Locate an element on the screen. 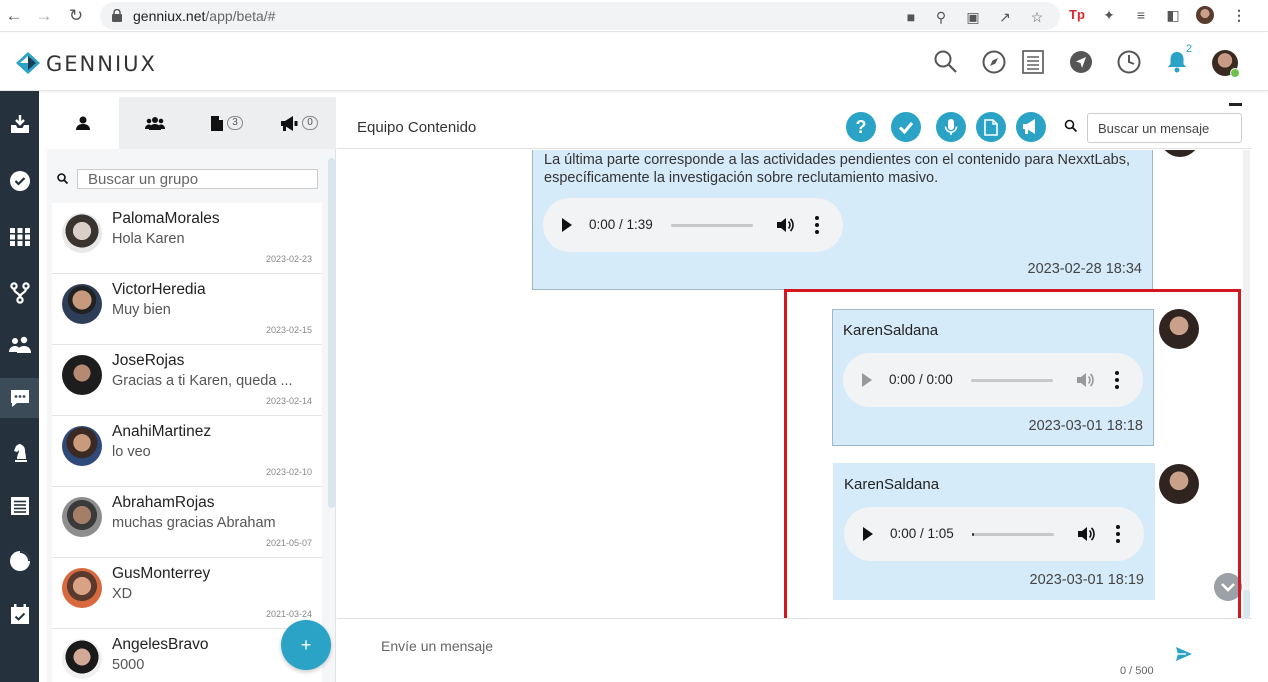  sidebar-item-strategy is located at coordinates (19, 453).